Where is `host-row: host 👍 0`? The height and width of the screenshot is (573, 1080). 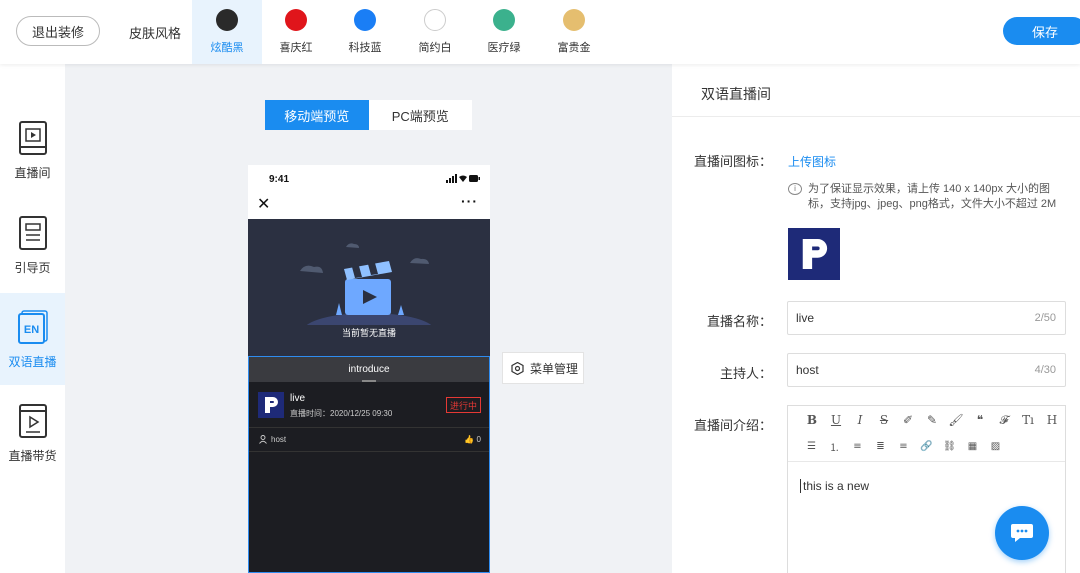
host-row: host 👍 0 is located at coordinates (369, 440).